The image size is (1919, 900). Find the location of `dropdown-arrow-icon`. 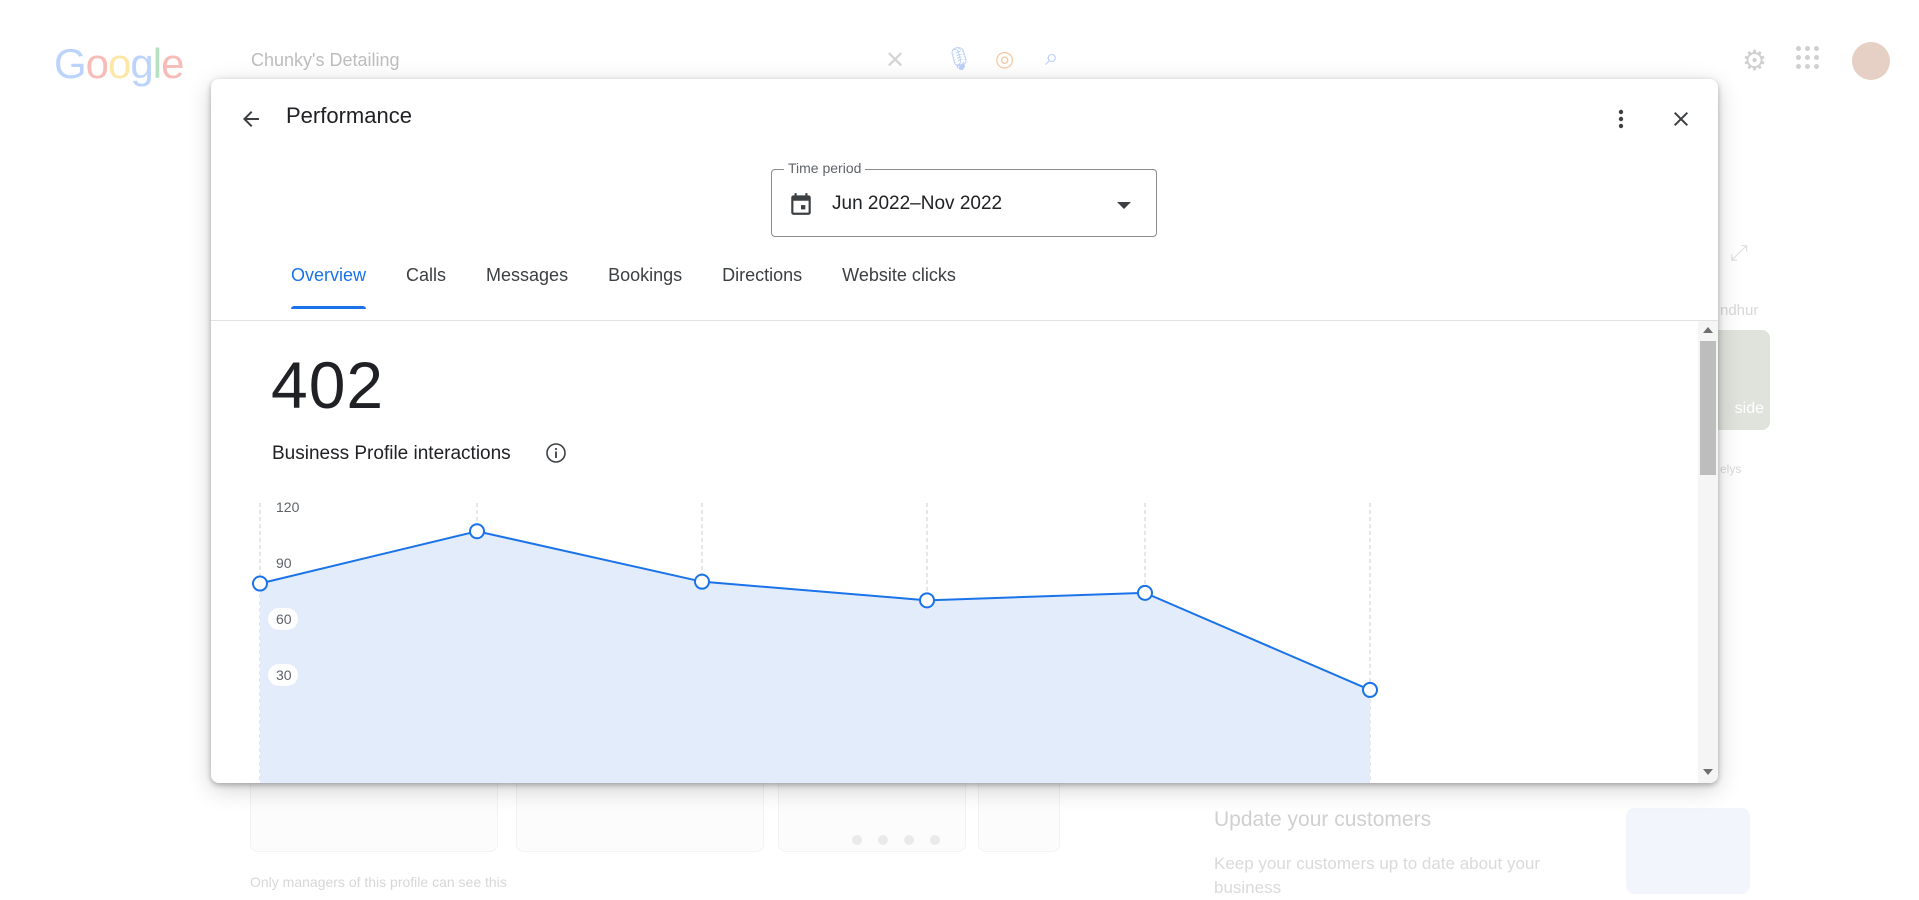

dropdown-arrow-icon is located at coordinates (1124, 205).